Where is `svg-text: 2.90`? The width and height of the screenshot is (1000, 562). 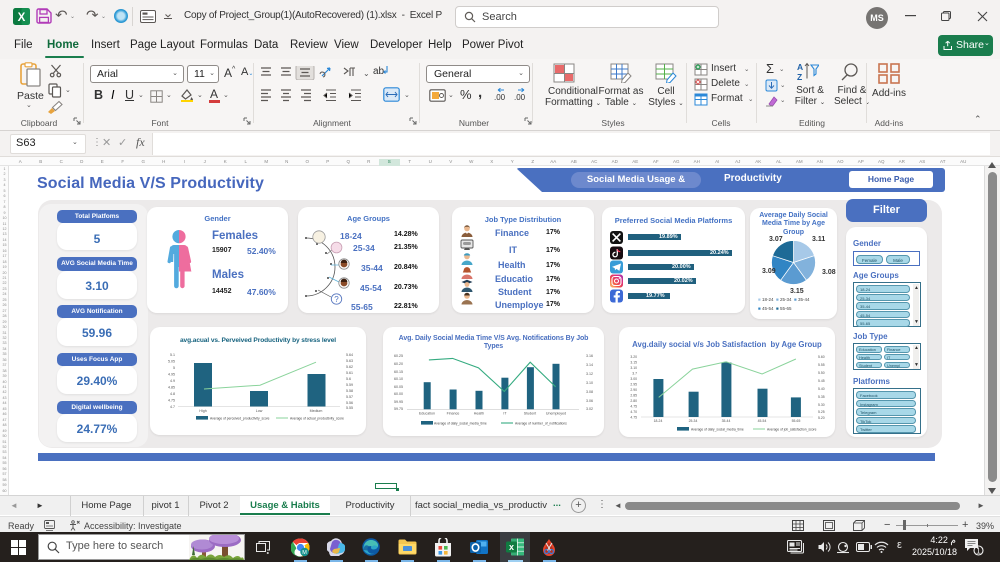 svg-text: 2.90 is located at coordinates (633, 390).